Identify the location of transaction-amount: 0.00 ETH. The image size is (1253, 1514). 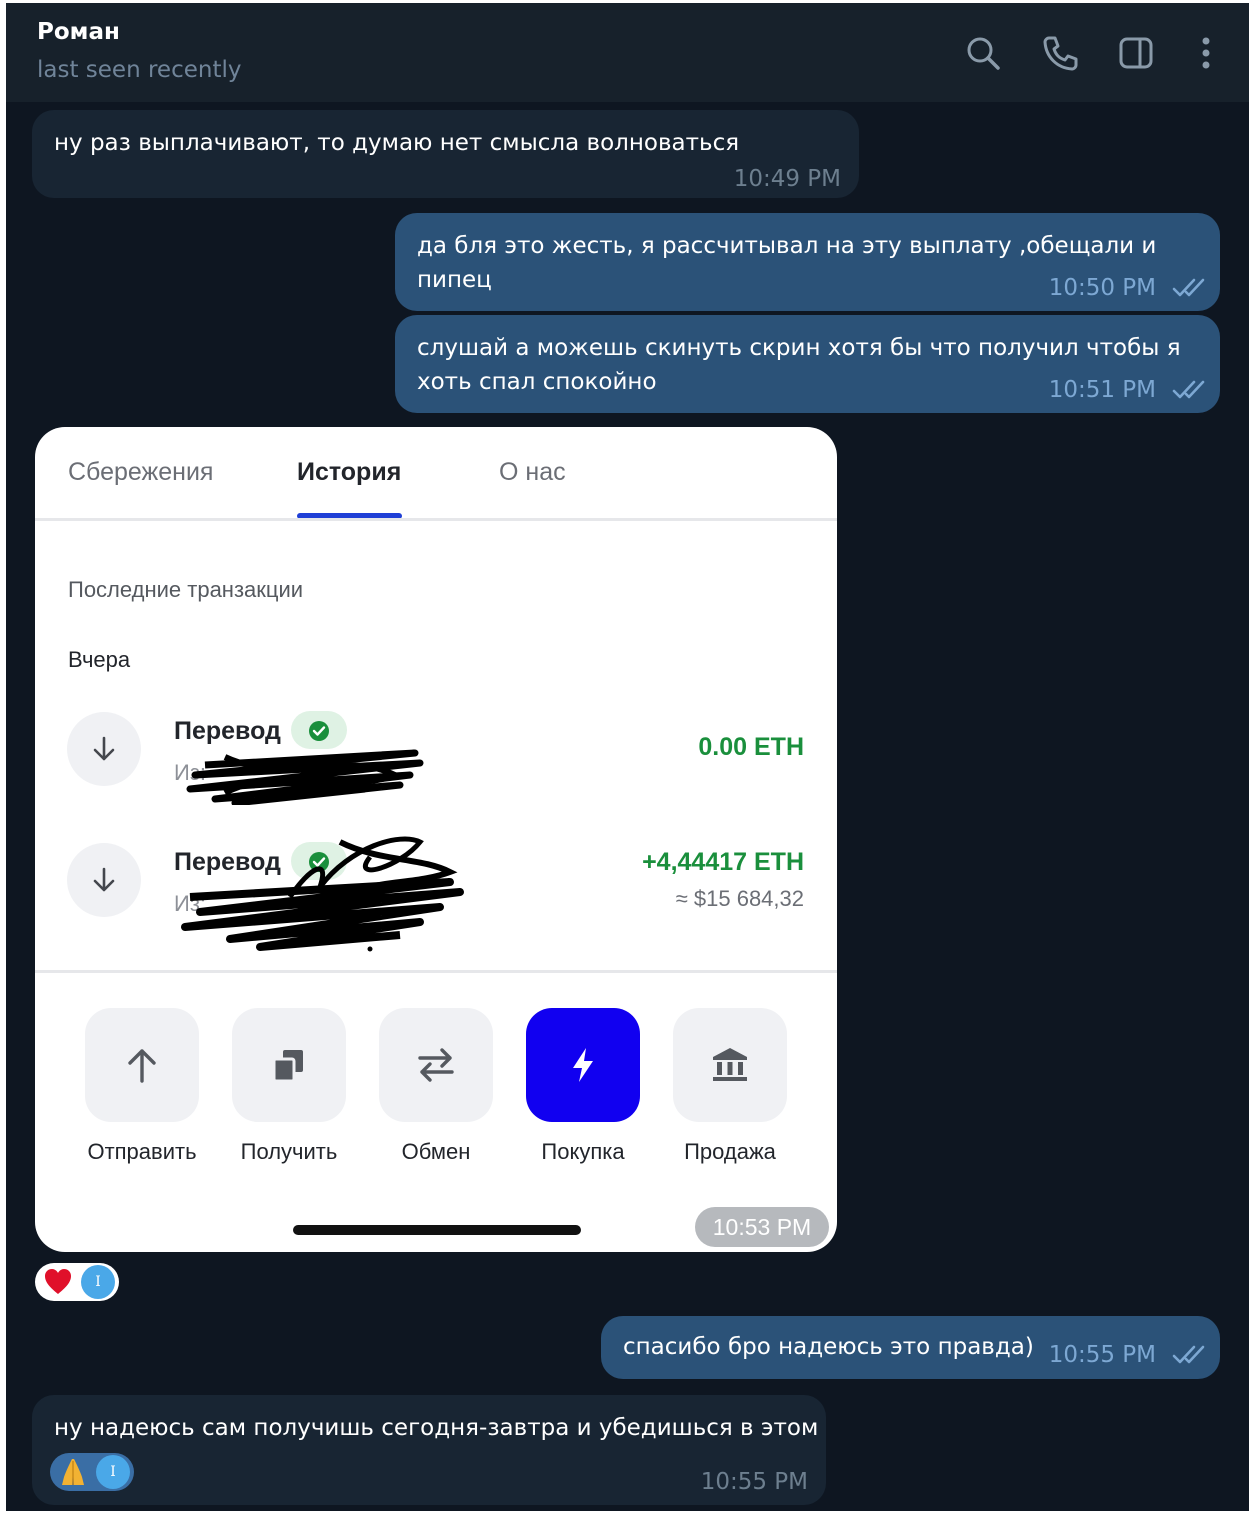
(751, 747).